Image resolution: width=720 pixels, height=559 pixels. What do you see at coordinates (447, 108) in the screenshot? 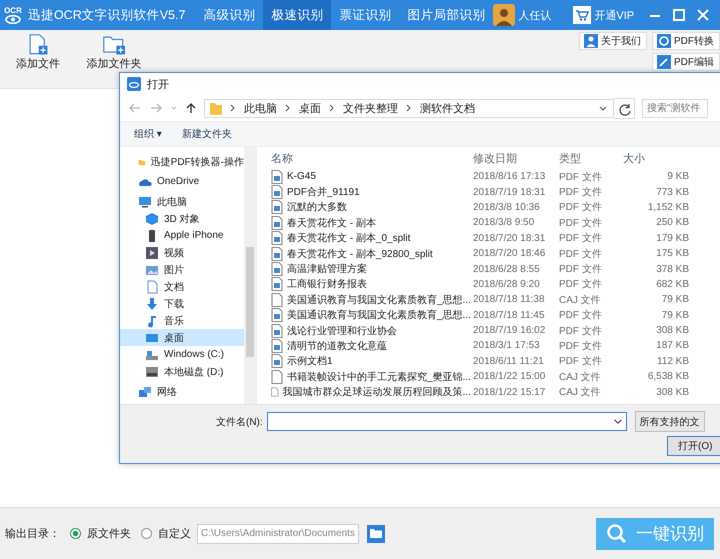
I see `breadcrumb: 测软件文档` at bounding box center [447, 108].